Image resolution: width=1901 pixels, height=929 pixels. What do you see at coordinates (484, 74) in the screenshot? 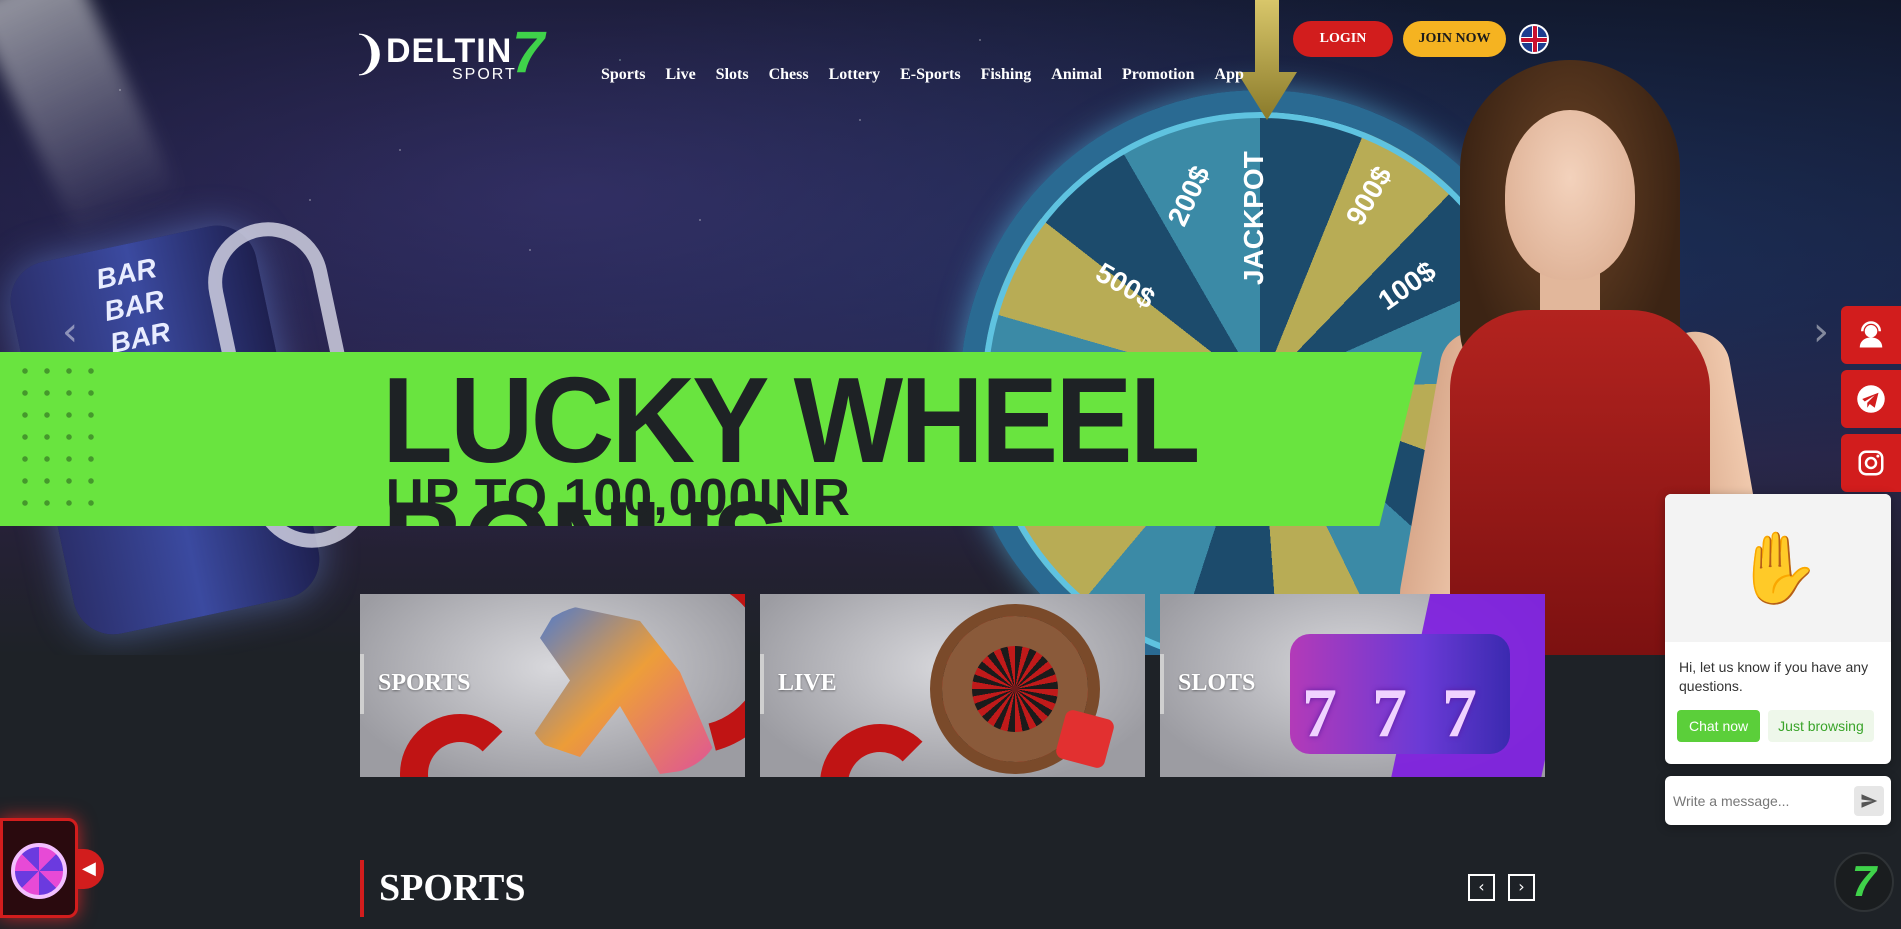
I see `logo-subtext: SPORT` at bounding box center [484, 74].